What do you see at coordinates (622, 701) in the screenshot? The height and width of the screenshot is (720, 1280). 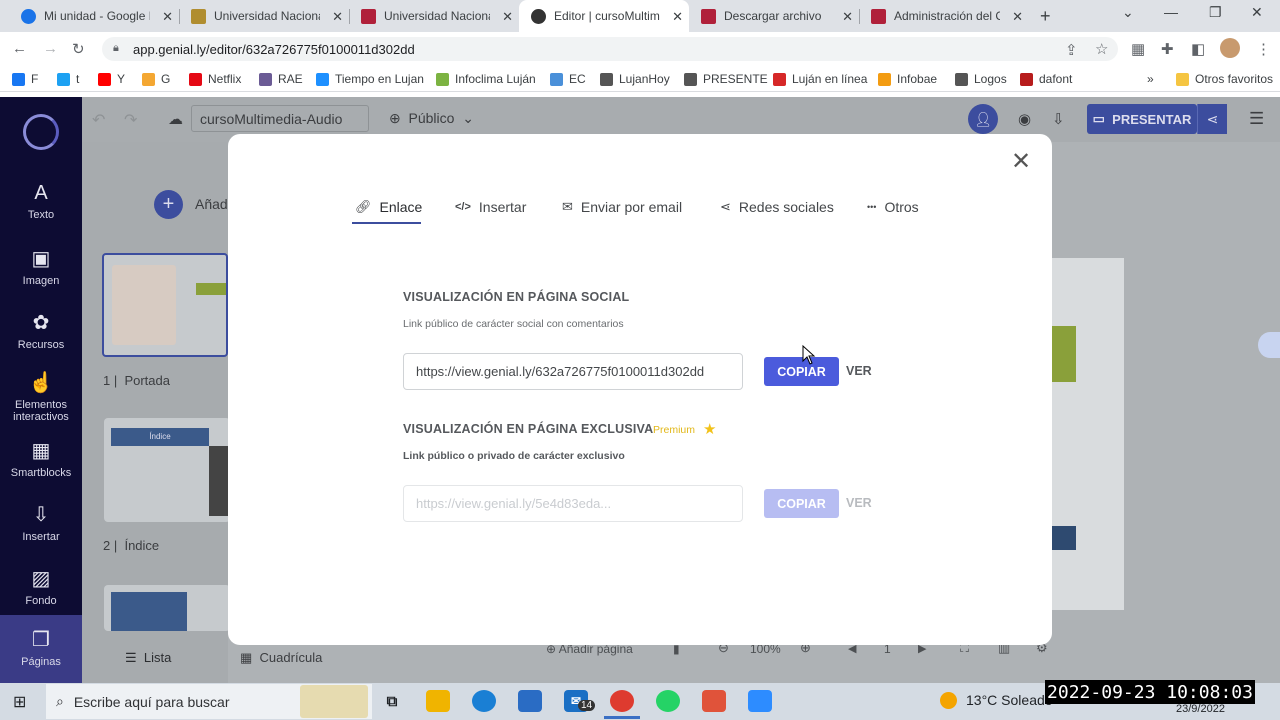 I see `chrome-icon` at bounding box center [622, 701].